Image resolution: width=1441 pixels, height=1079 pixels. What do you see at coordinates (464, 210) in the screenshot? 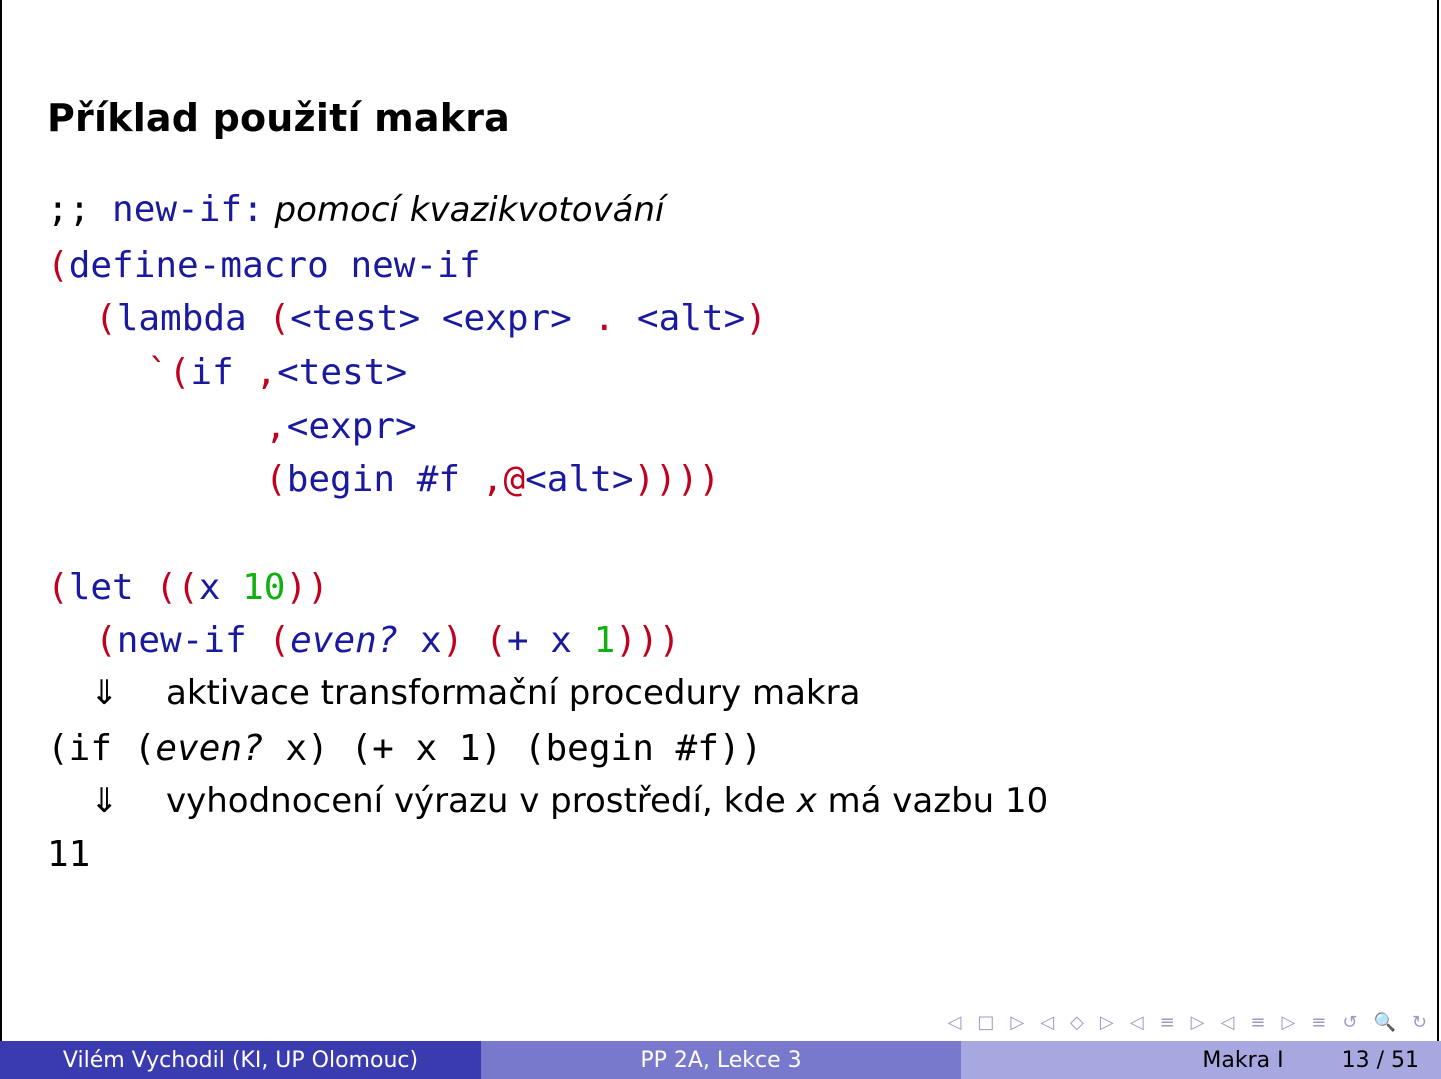
I see `comment-text: pomocí kvazikvotování` at bounding box center [464, 210].